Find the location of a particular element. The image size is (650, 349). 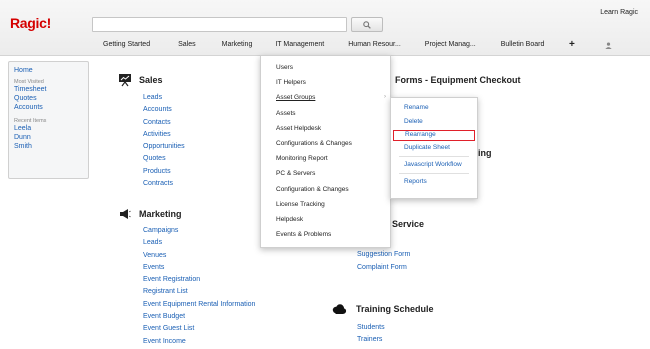

menu-item-configurations-changes: Configurations & Changes is located at coordinates (325, 143).